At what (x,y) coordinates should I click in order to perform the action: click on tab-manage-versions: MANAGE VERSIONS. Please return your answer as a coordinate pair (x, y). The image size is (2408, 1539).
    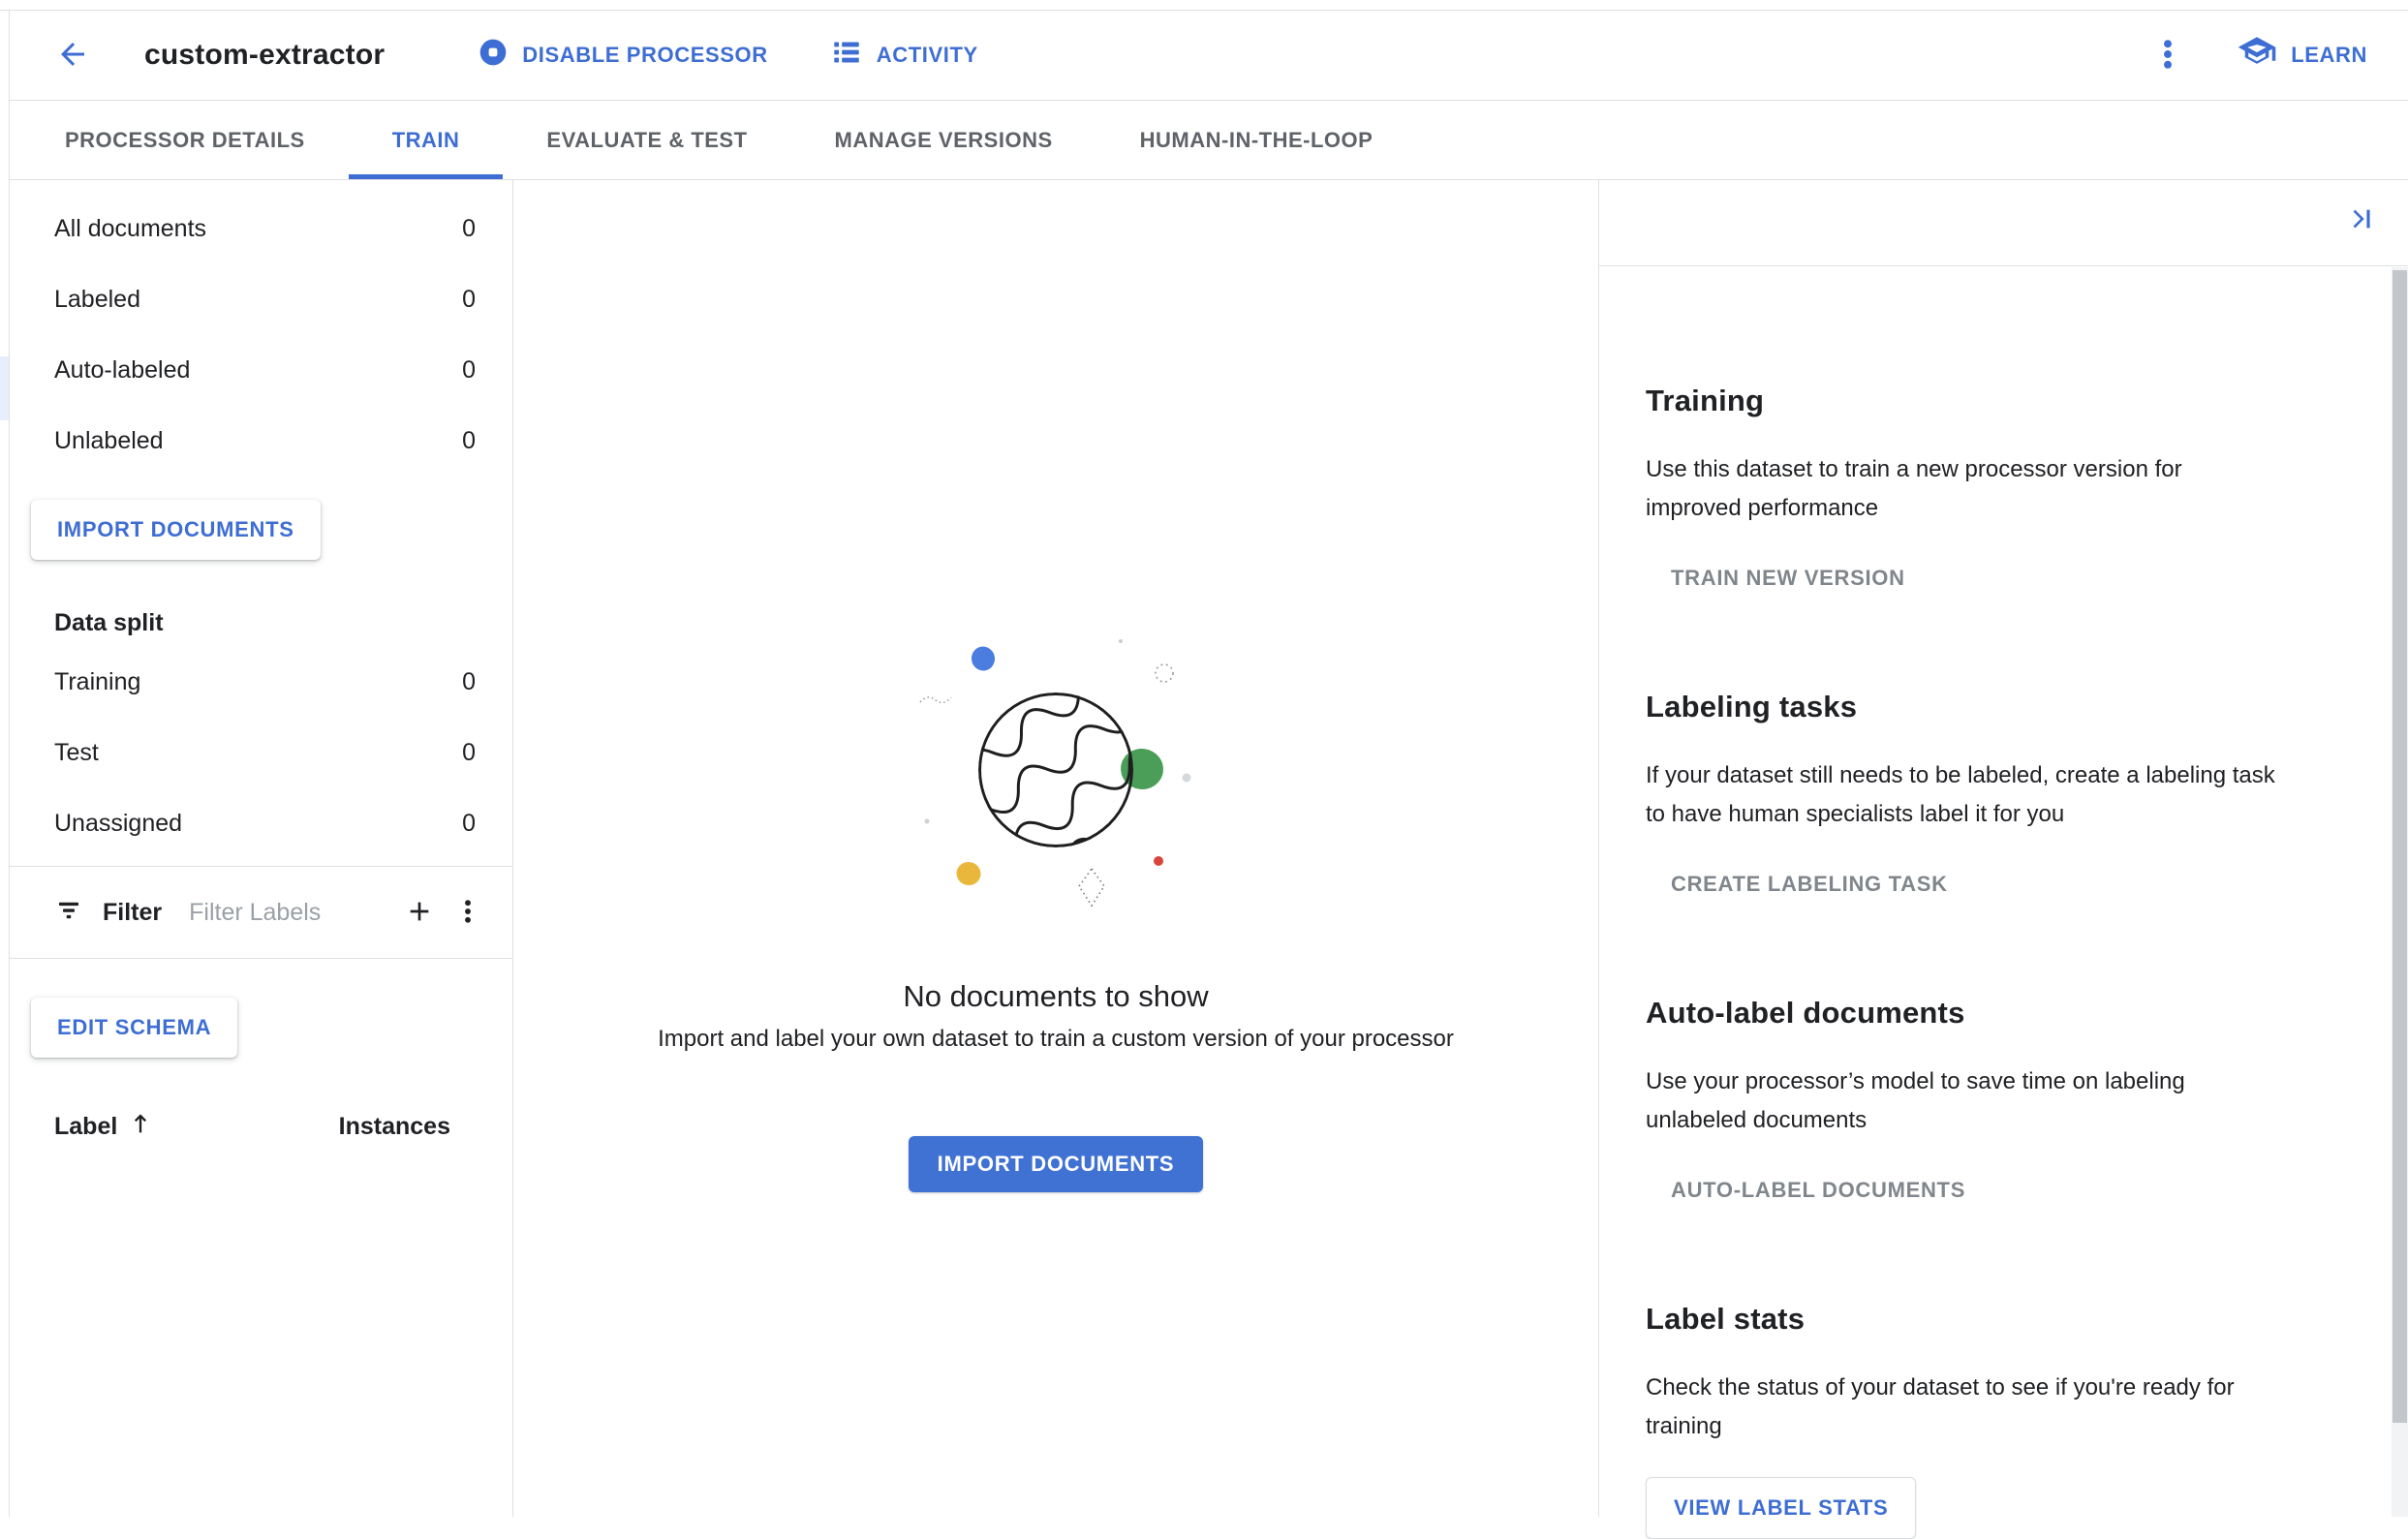
    Looking at the image, I should click on (943, 140).